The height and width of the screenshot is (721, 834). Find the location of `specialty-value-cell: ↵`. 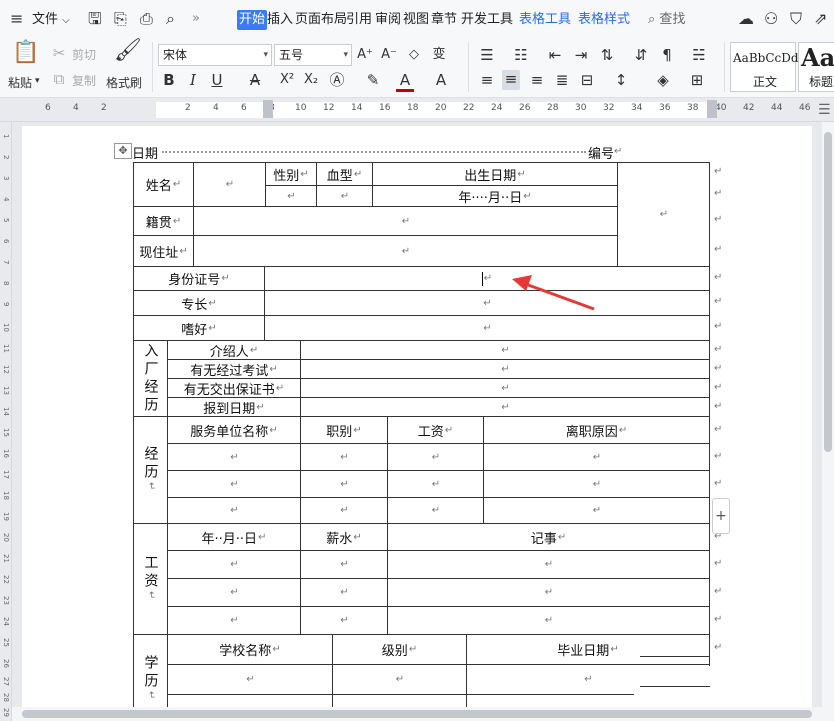

specialty-value-cell: ↵ is located at coordinates (487, 303).